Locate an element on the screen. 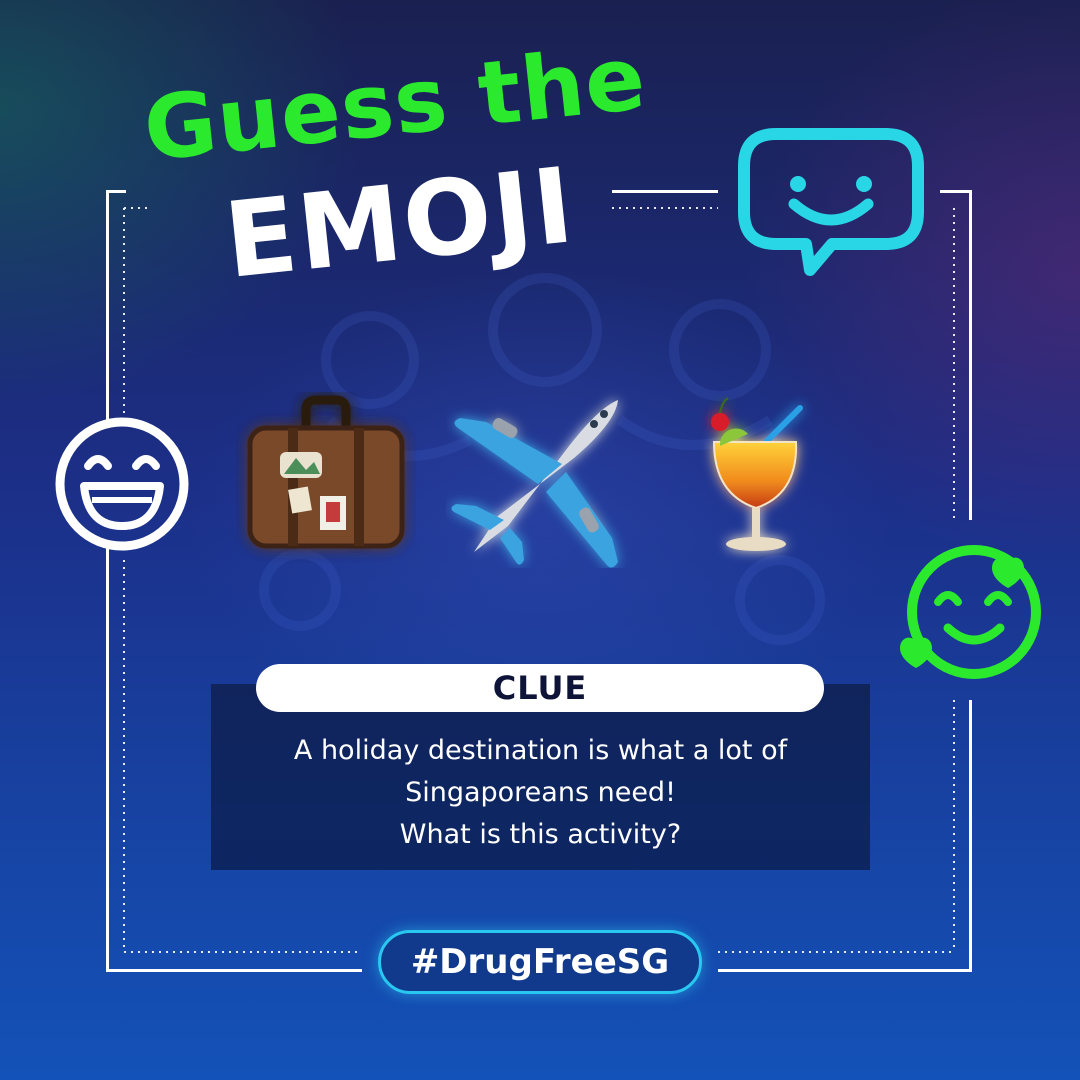  clue-line-1: A holiday destination is what a lot of is located at coordinates (540, 750).